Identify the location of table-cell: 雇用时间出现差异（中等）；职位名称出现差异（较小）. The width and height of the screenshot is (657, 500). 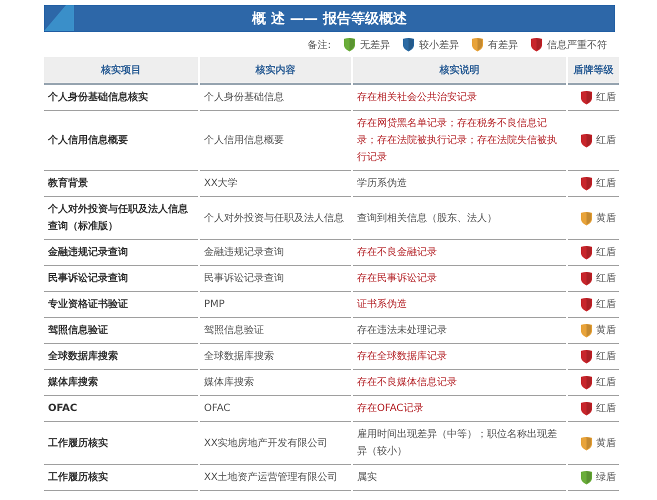
(459, 443).